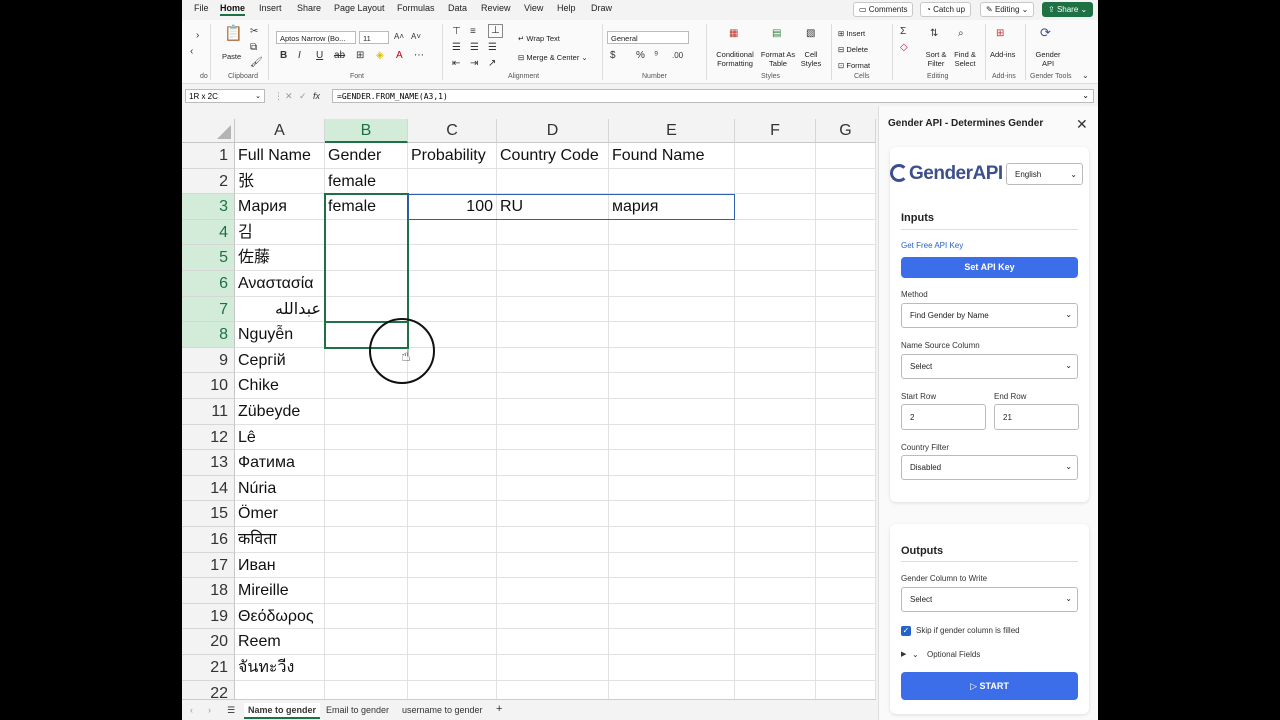 The width and height of the screenshot is (1280, 720). I want to click on row-header-12: 12, so click(208, 437).